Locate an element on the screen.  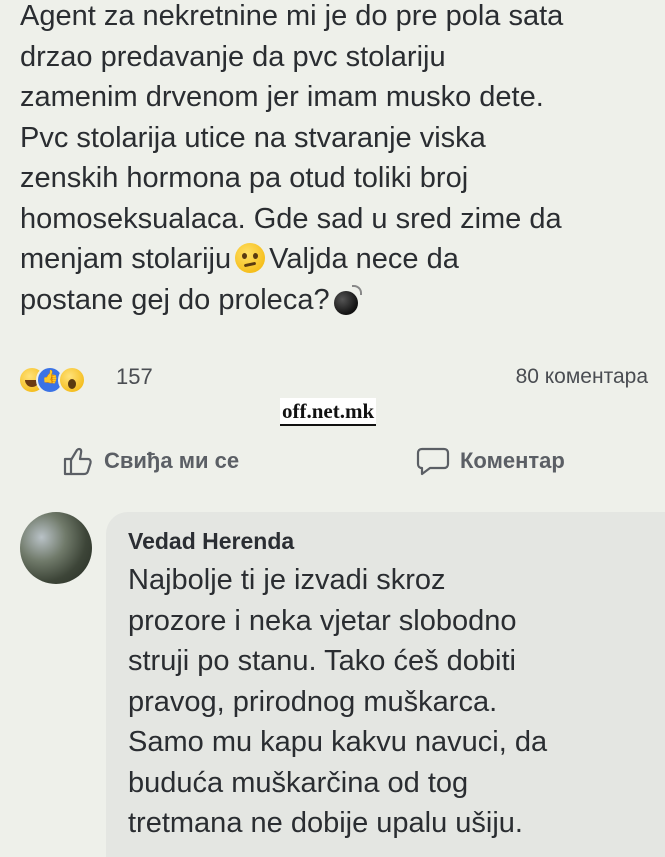
speech-bubble-icon is located at coordinates (433, 461).